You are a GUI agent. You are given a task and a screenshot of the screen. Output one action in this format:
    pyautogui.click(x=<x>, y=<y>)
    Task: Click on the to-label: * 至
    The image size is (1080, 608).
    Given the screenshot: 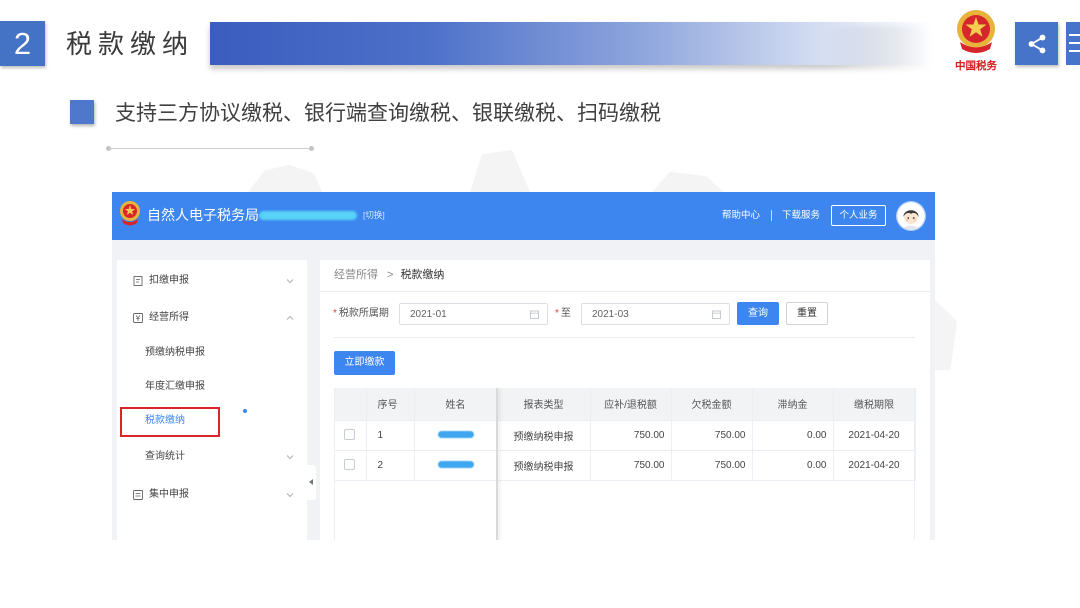 What is the action you would take?
    pyautogui.click(x=563, y=314)
    